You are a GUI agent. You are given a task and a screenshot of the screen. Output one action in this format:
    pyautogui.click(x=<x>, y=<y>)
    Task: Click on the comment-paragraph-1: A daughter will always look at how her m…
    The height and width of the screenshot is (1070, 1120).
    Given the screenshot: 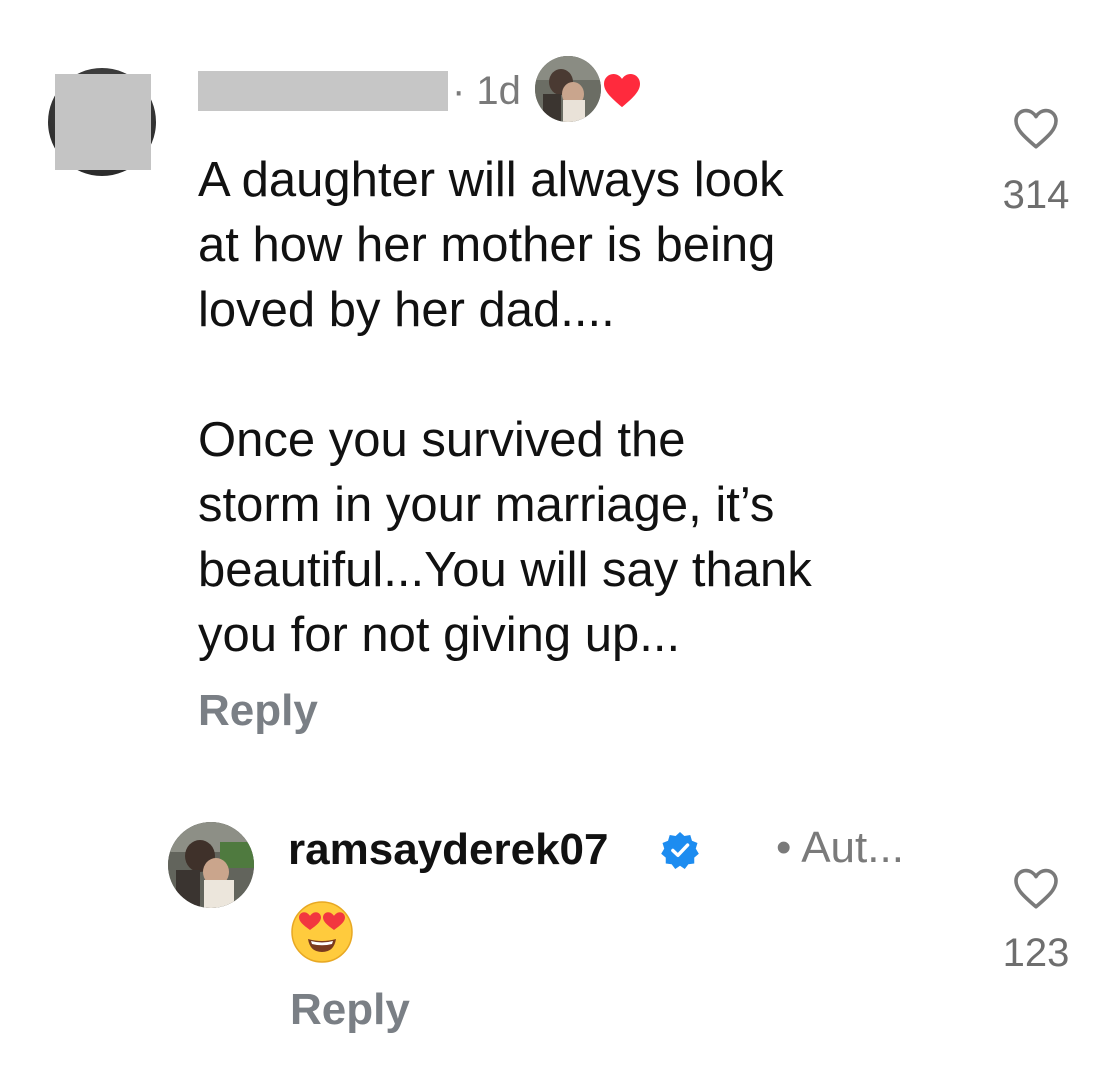 What is the action you would take?
    pyautogui.click(x=491, y=245)
    